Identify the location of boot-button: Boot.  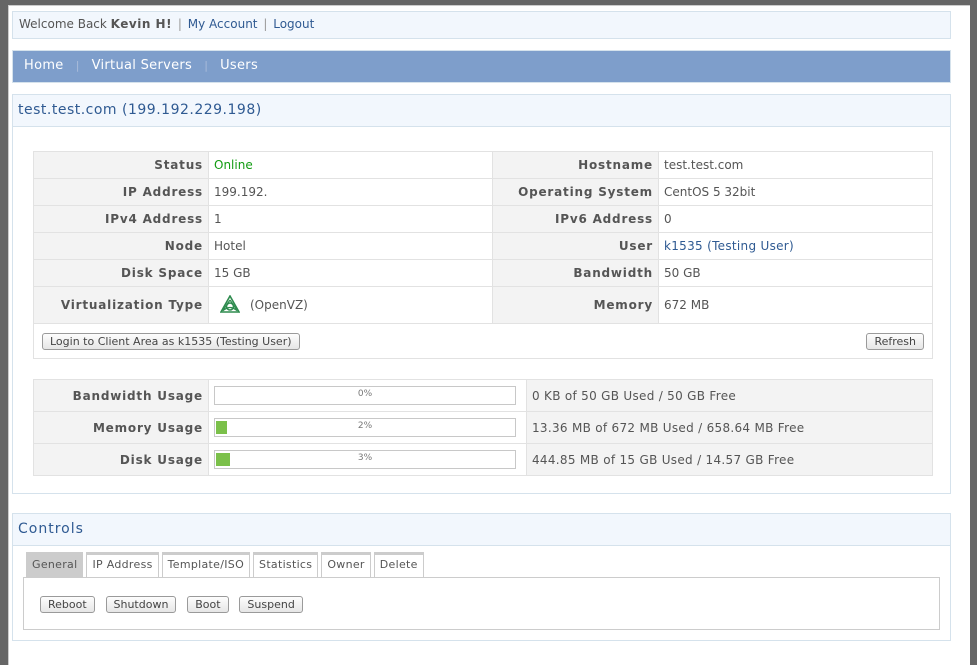
(208, 604).